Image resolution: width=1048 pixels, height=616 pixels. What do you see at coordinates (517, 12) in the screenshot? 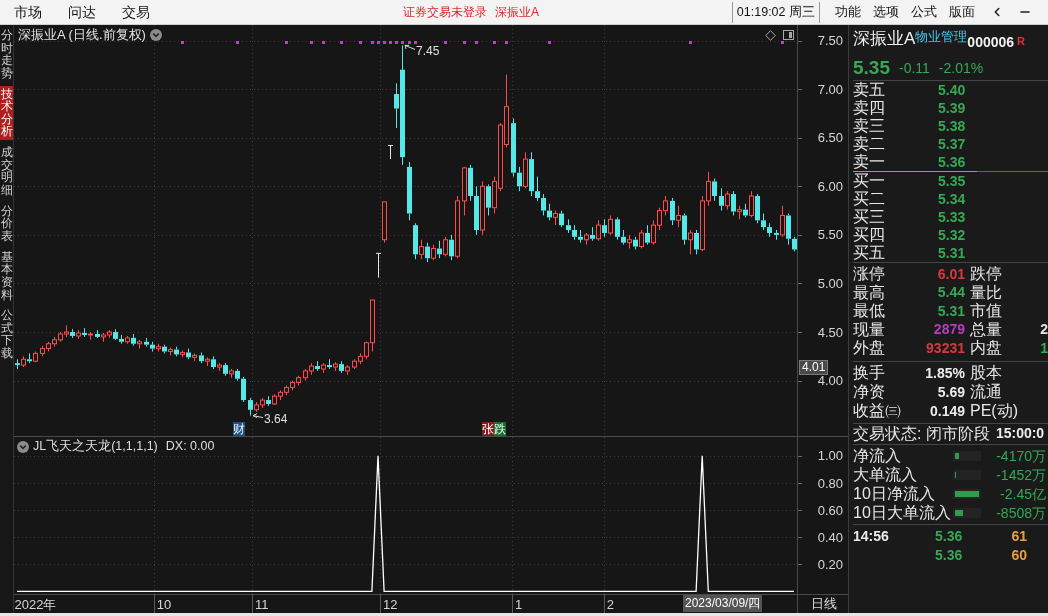
I see `security-name-text: 深振业A` at bounding box center [517, 12].